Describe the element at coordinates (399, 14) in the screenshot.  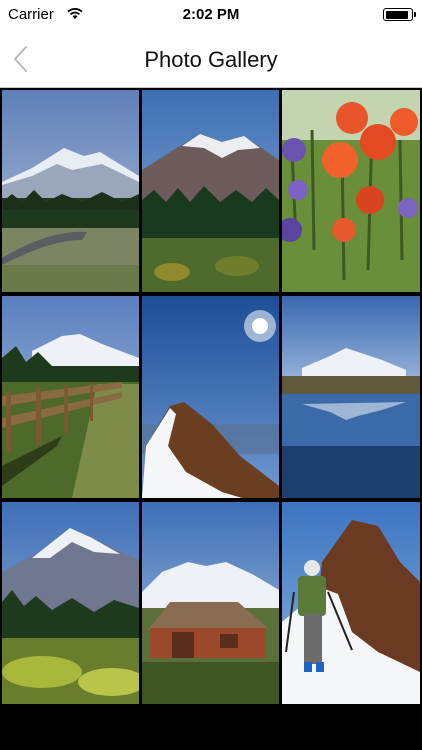
I see `battery-icon` at that location.